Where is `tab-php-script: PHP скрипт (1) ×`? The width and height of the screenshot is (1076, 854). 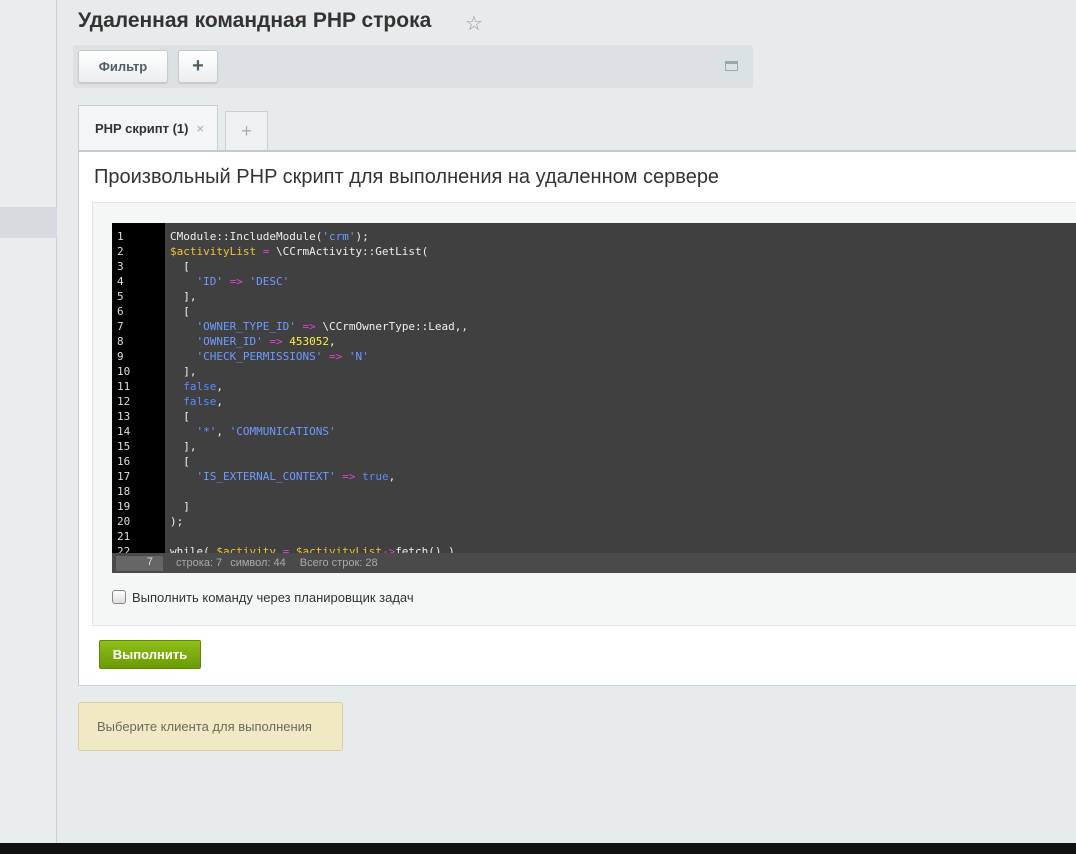 tab-php-script: PHP скрипт (1) × is located at coordinates (148, 128).